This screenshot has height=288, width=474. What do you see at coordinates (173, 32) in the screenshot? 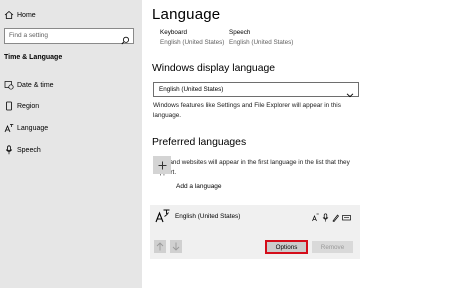
I see `quick-link-heading: Keyboard` at bounding box center [173, 32].